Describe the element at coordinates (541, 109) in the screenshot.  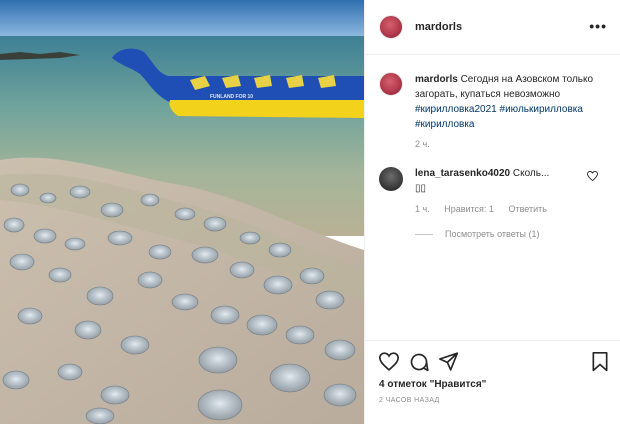
I see `hashtag-link: #июлькирилловка` at that location.